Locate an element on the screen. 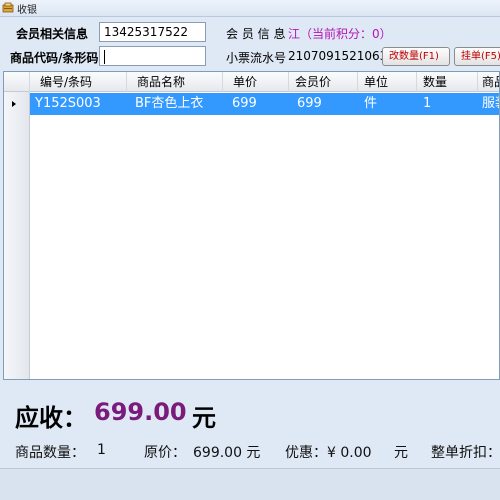 This screenshot has width=500, height=500. original-price-value: 699.00 元 is located at coordinates (227, 453).